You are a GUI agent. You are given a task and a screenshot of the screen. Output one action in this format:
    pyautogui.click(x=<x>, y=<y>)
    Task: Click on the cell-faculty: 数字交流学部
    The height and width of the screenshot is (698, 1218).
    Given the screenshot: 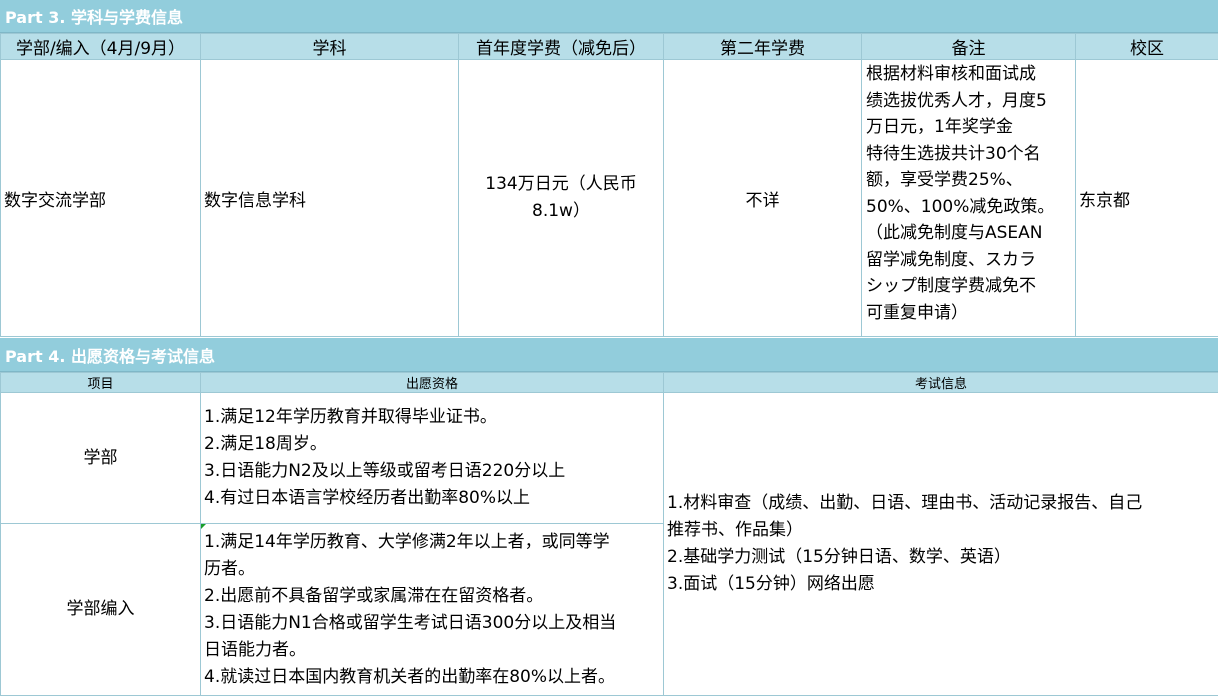 What is the action you would take?
    pyautogui.click(x=100, y=198)
    